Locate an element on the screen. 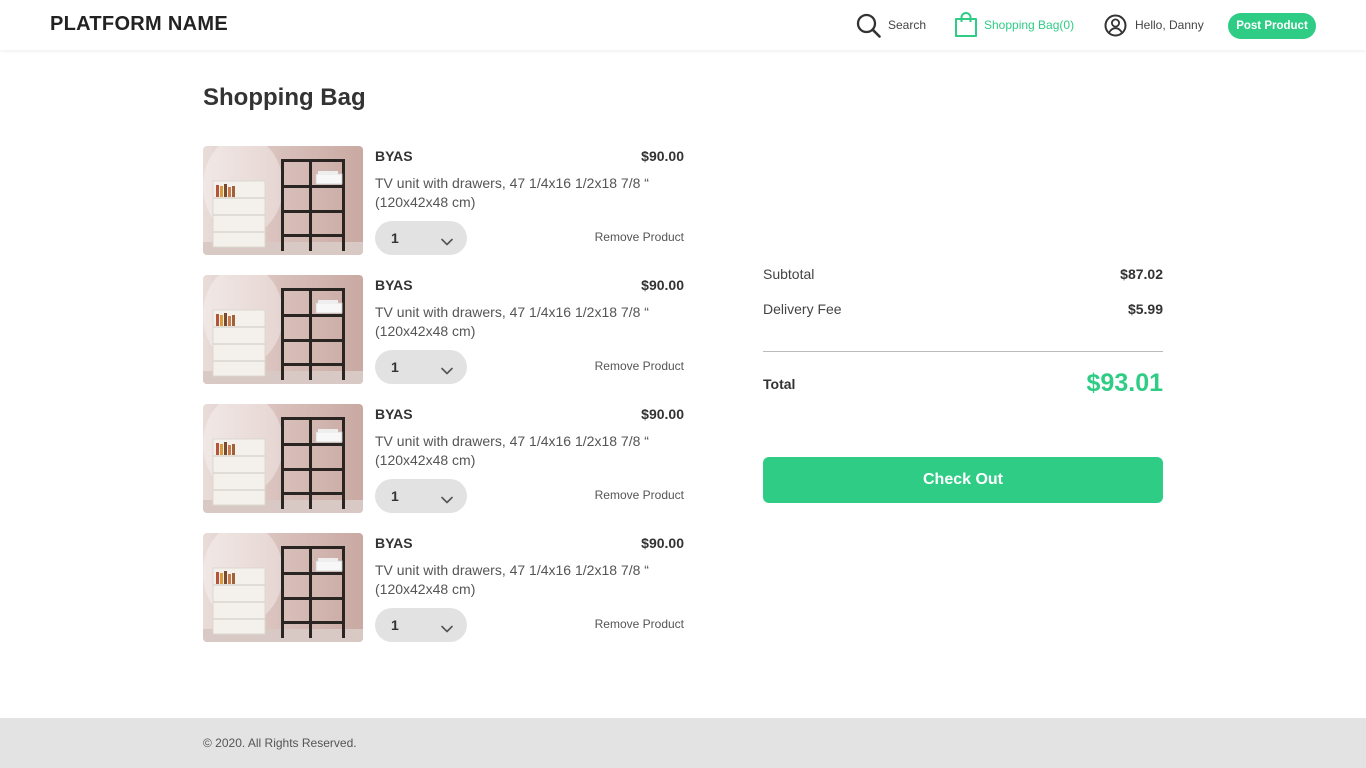 The height and width of the screenshot is (768, 1366). checkout-button: Check Out is located at coordinates (963, 480).